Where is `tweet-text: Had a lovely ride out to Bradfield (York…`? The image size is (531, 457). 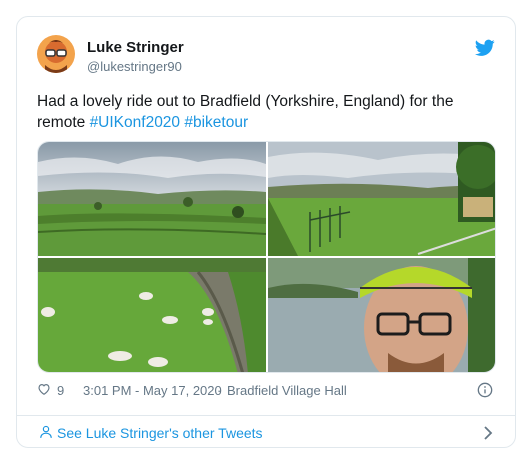
tweet-text: Had a lovely ride out to Bradfield (York… is located at coordinates (267, 112).